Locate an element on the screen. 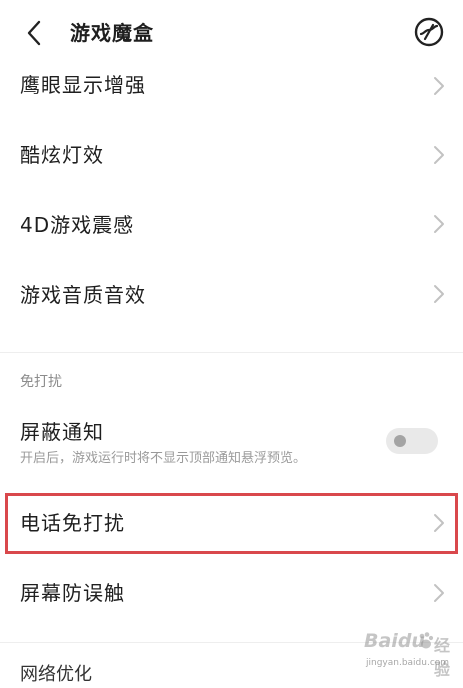 This screenshot has height=688, width=463. chevron-left-icon is located at coordinates (34, 33).